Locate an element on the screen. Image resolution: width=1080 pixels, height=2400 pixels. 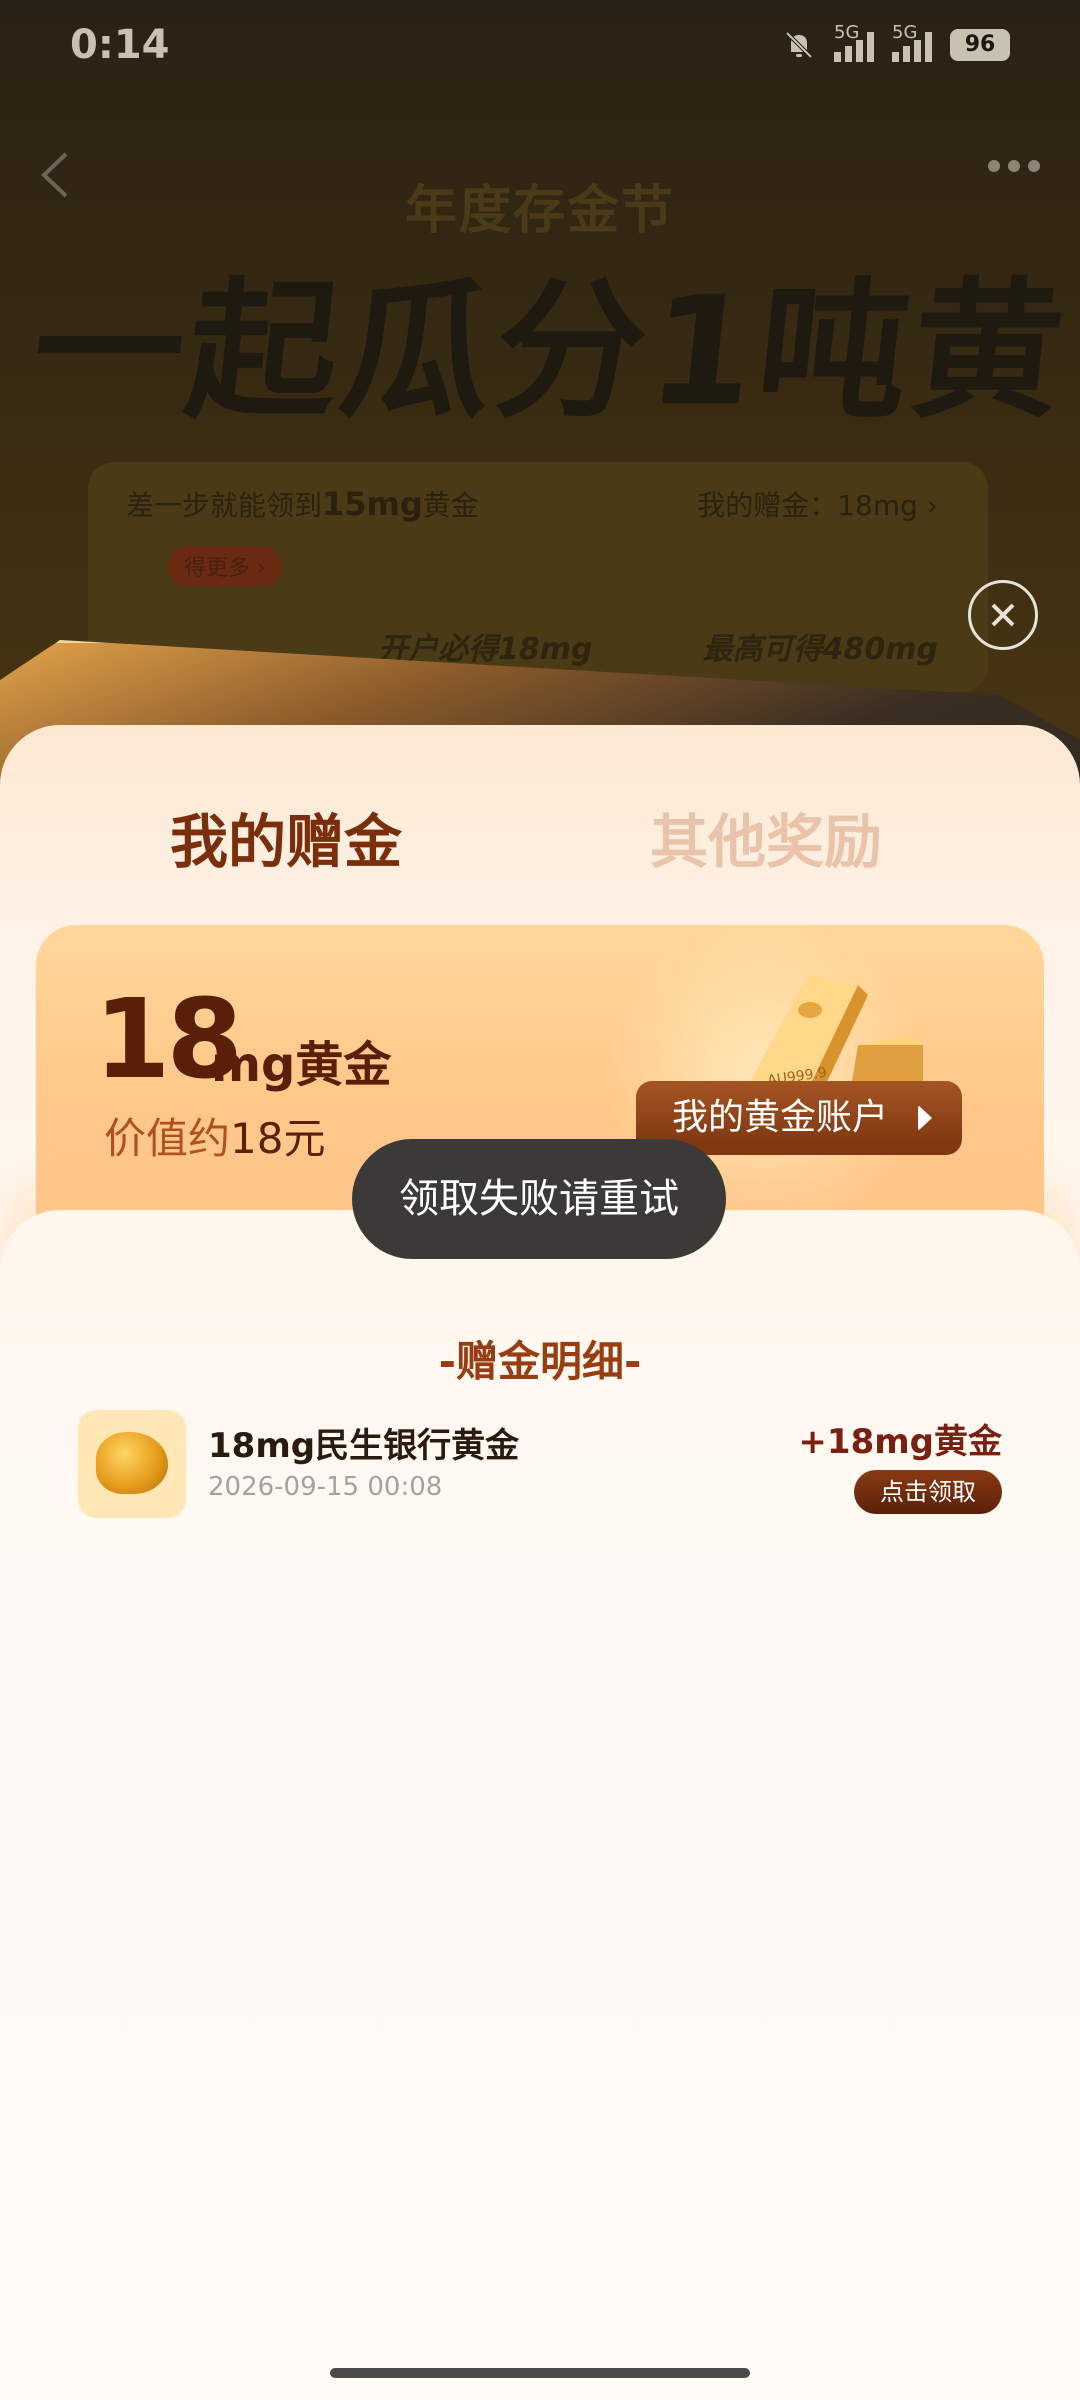
gold-unit: mg黄金 is located at coordinates (301, 1065).